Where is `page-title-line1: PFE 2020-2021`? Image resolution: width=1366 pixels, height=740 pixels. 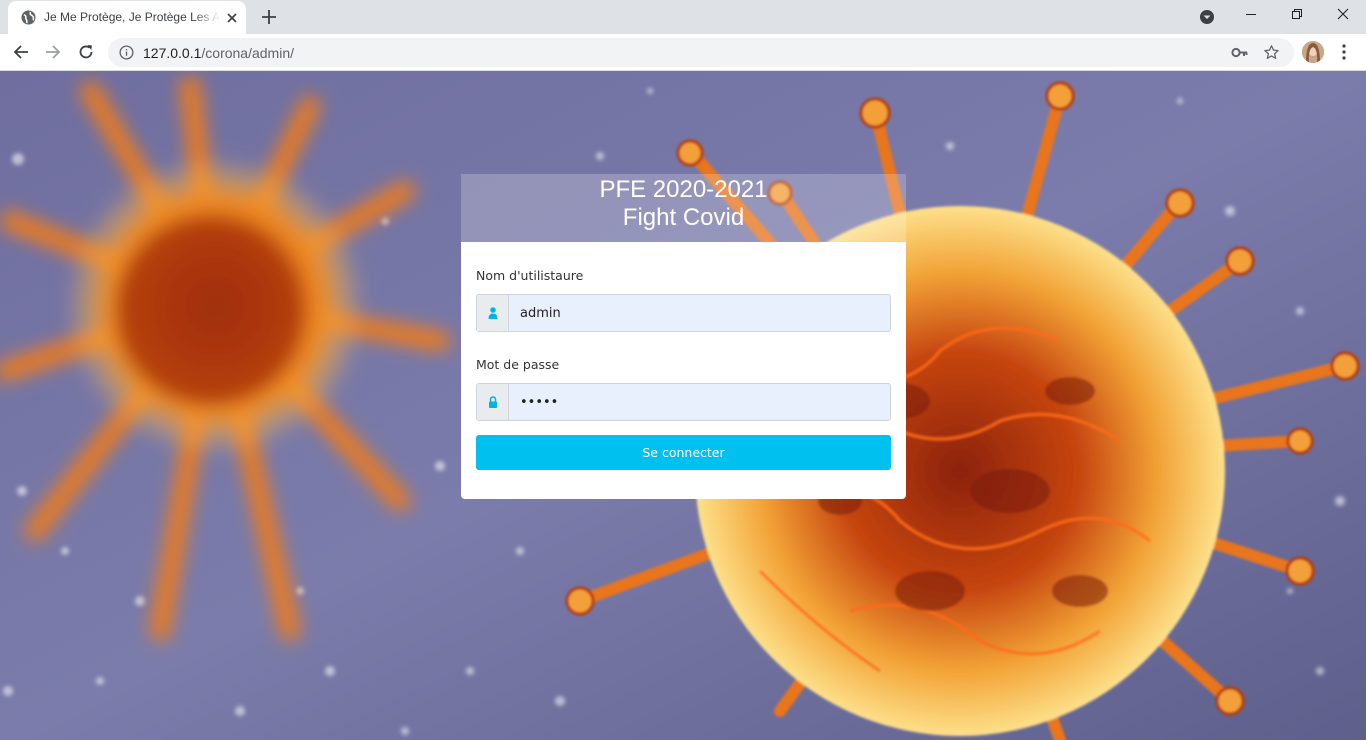
page-title-line1: PFE 2020-2021 is located at coordinates (683, 189).